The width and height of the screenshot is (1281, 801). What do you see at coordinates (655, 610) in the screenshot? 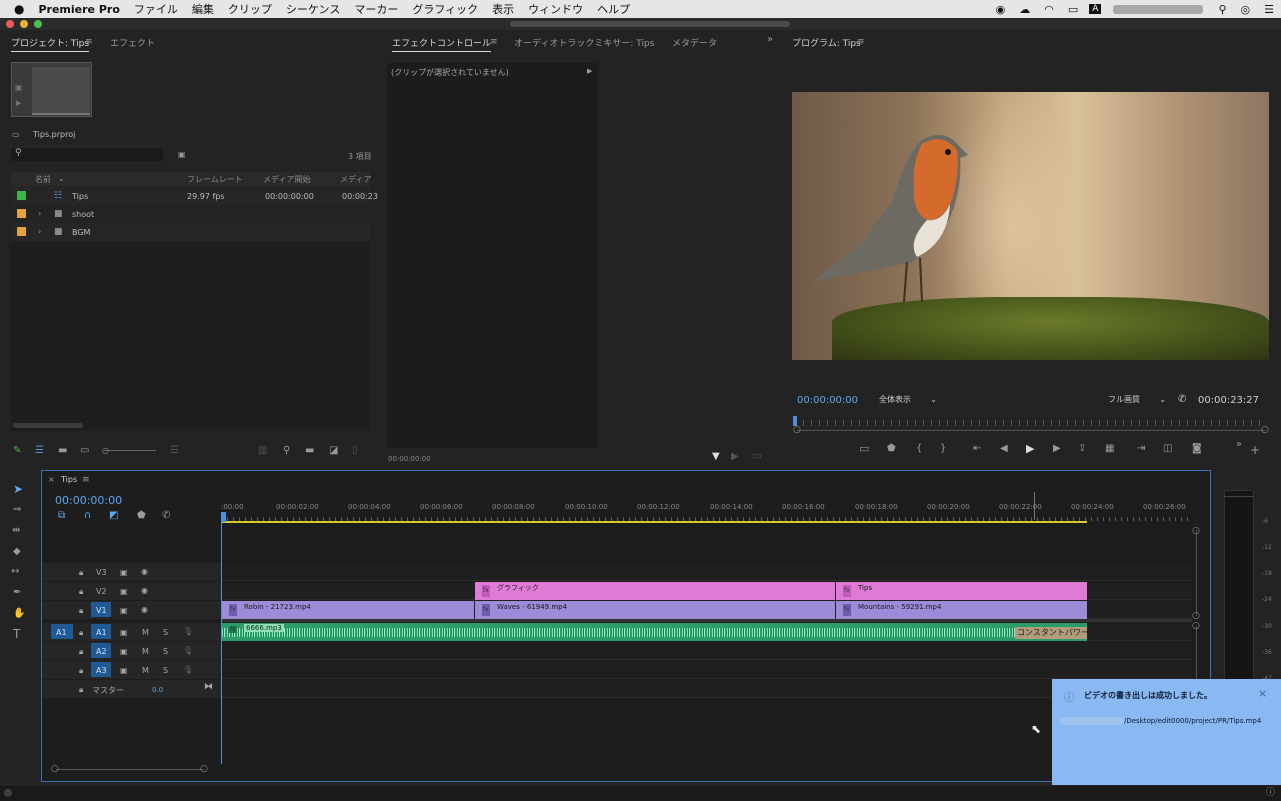
I see `clip-waves: fx Waves - 61949.mp4` at bounding box center [655, 610].